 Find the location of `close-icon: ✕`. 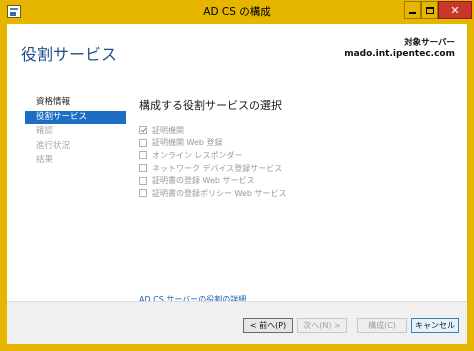

close-icon: ✕ is located at coordinates (455, 10).